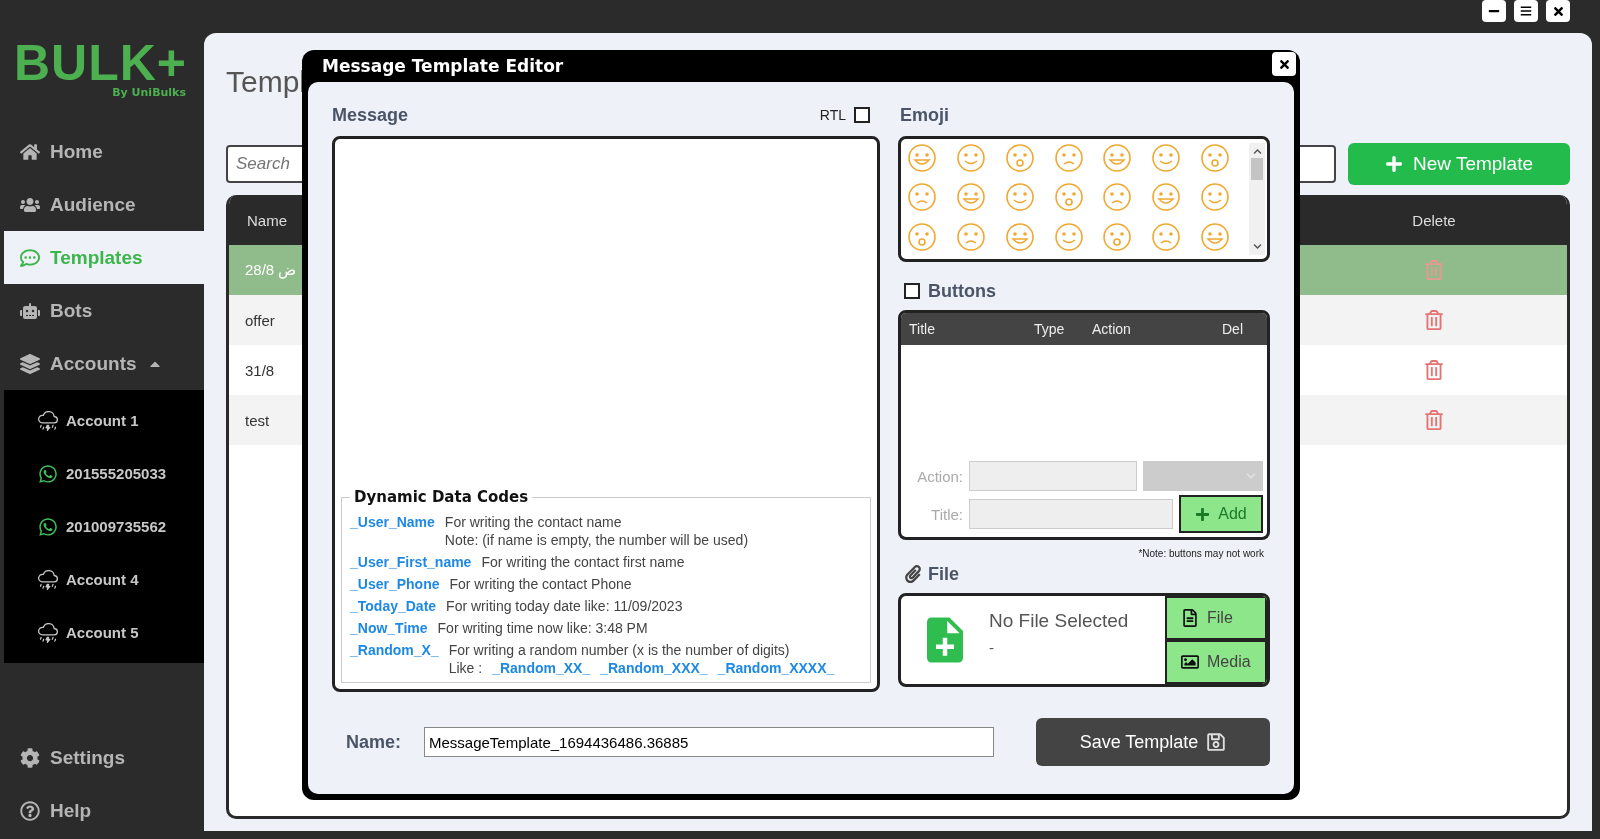  Describe the element at coordinates (104, 420) in the screenshot. I see `account-item: Account 1` at that location.